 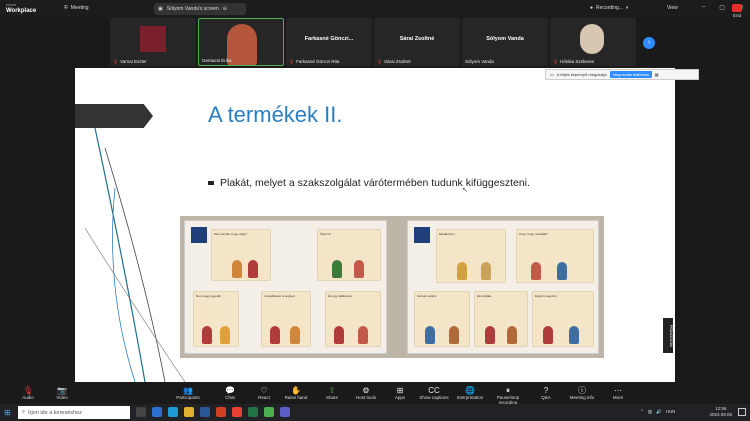 I want to click on settings-icon: ▦, so click(x=657, y=74).